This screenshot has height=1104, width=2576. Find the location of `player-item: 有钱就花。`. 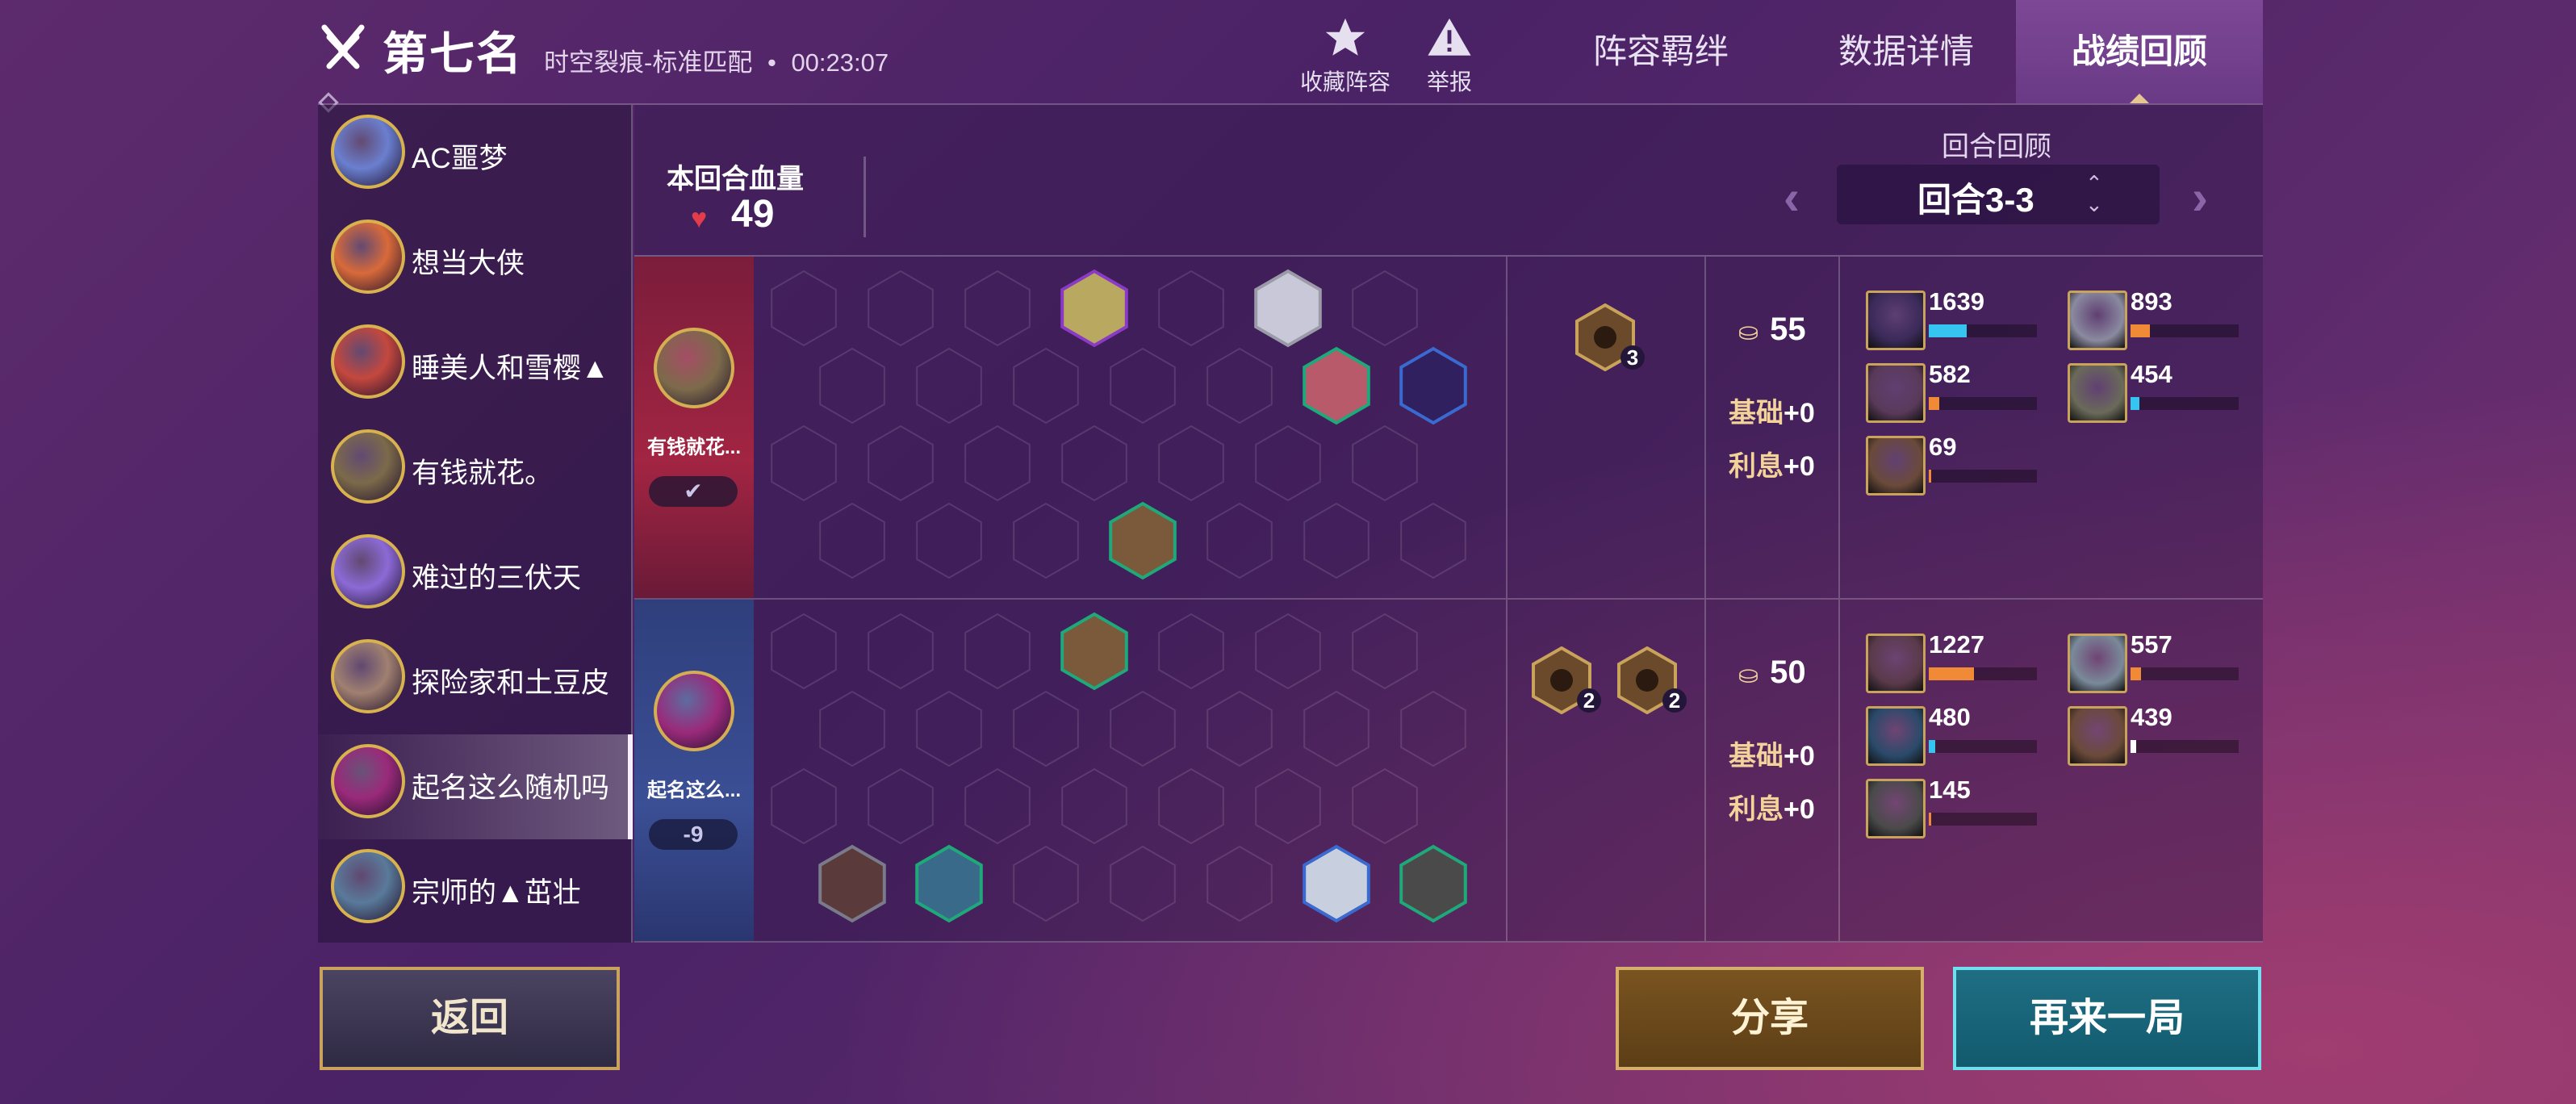

player-item: 有钱就花。 is located at coordinates (475, 472).